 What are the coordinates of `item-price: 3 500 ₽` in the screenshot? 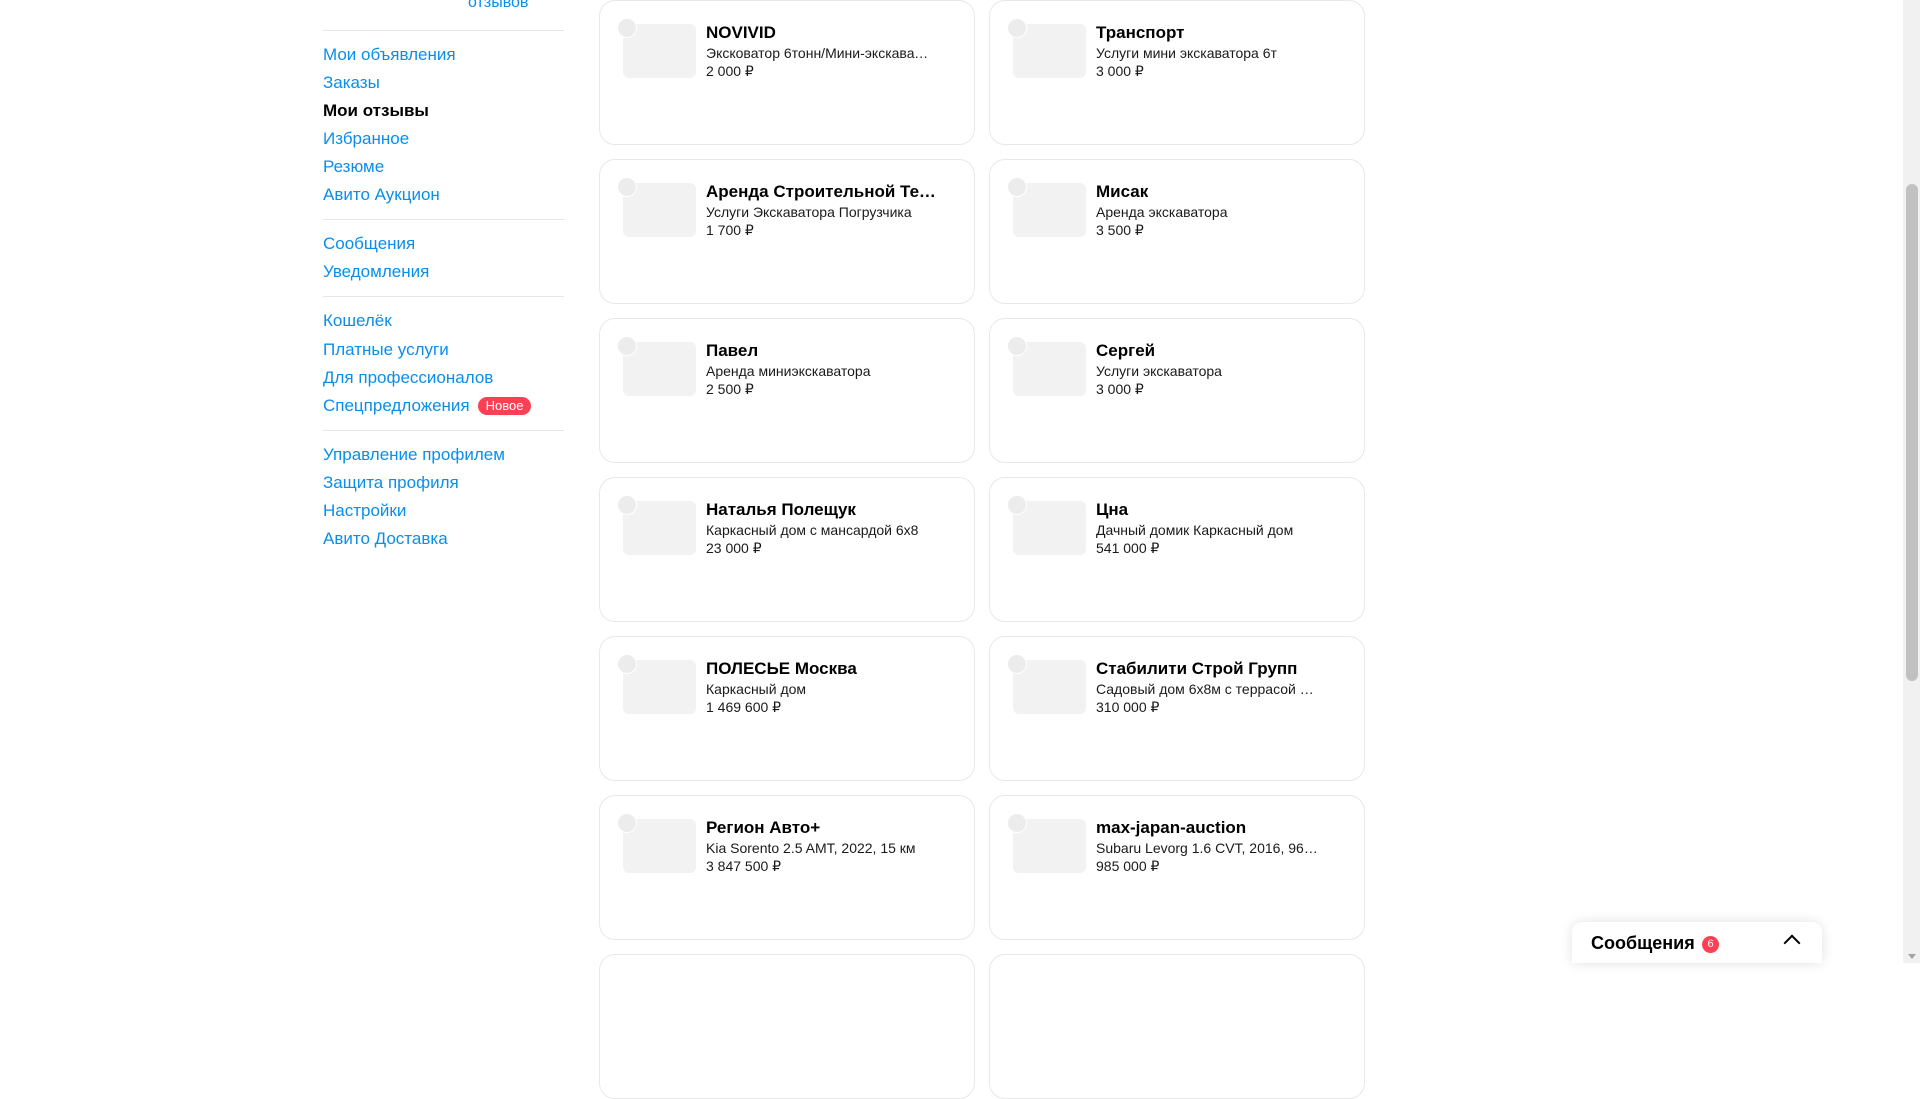 It's located at (1120, 230).